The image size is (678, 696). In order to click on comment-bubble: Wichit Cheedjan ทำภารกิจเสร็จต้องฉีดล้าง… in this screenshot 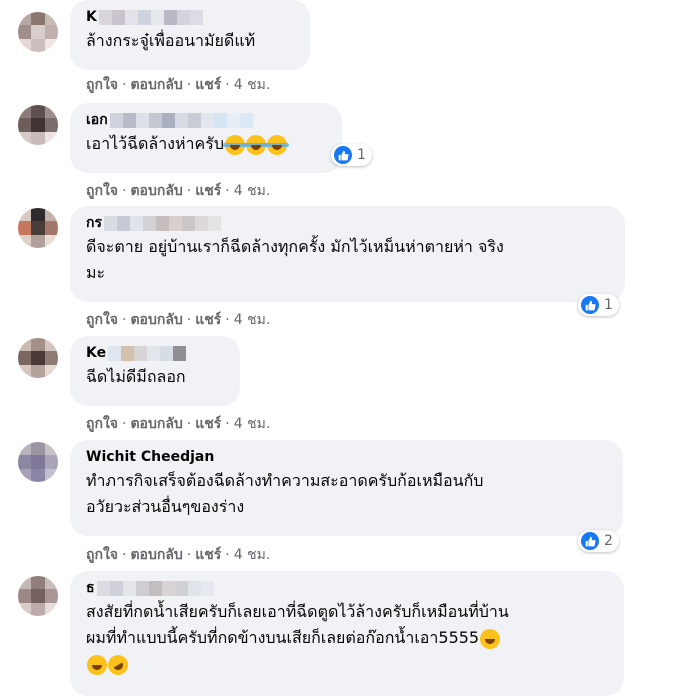, I will do `click(346, 488)`.